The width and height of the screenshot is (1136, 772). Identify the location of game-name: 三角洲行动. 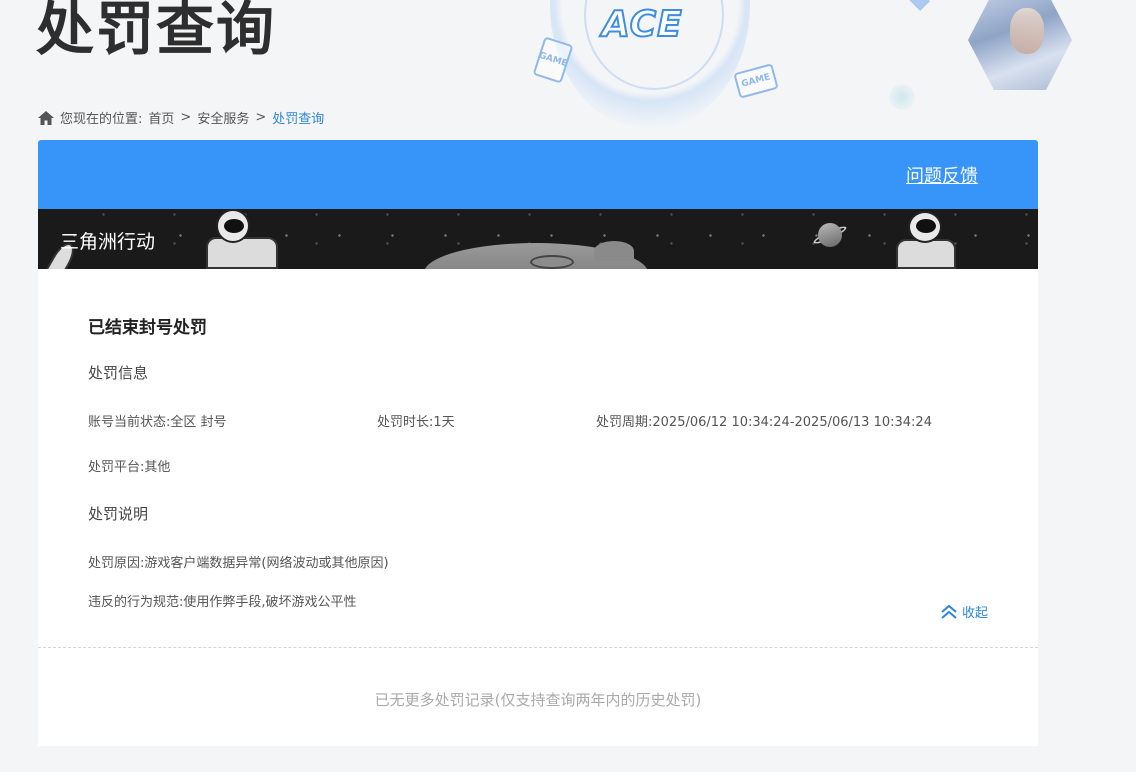
(108, 242).